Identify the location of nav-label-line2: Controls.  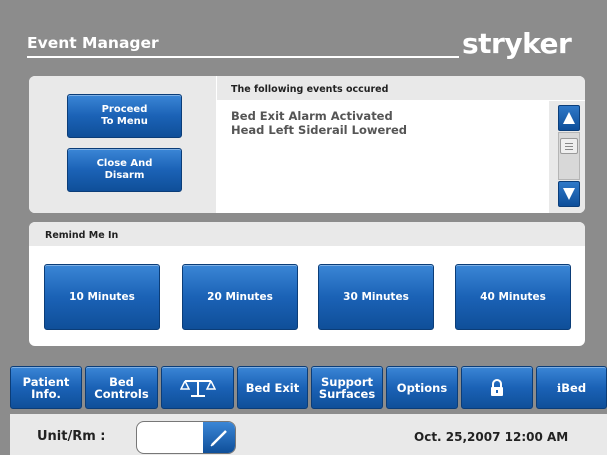
(121, 393).